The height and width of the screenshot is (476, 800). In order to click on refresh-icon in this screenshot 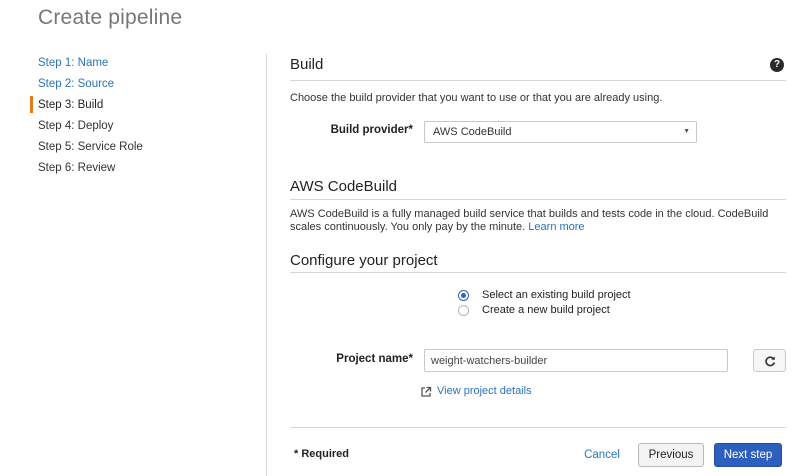, I will do `click(769, 360)`.